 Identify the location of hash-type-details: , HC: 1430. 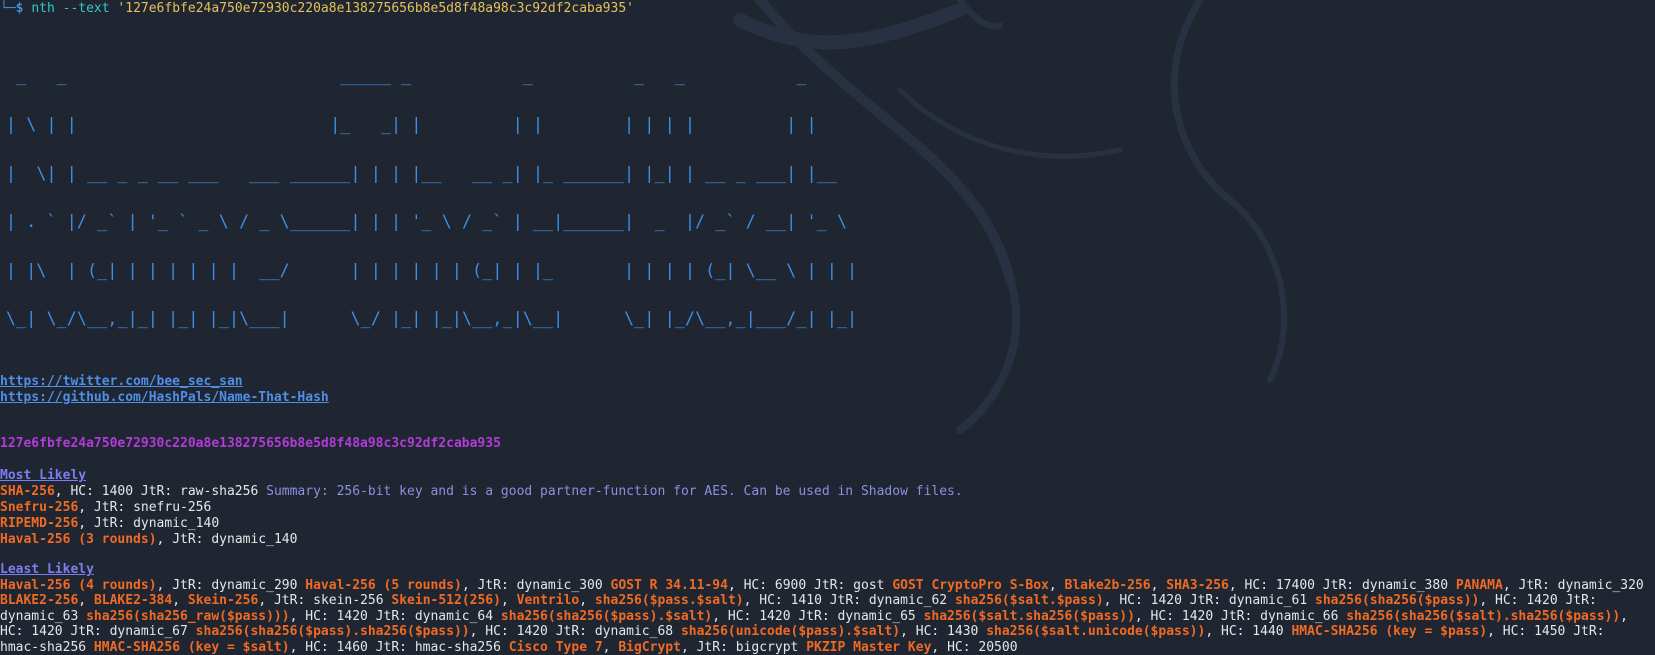
(943, 632).